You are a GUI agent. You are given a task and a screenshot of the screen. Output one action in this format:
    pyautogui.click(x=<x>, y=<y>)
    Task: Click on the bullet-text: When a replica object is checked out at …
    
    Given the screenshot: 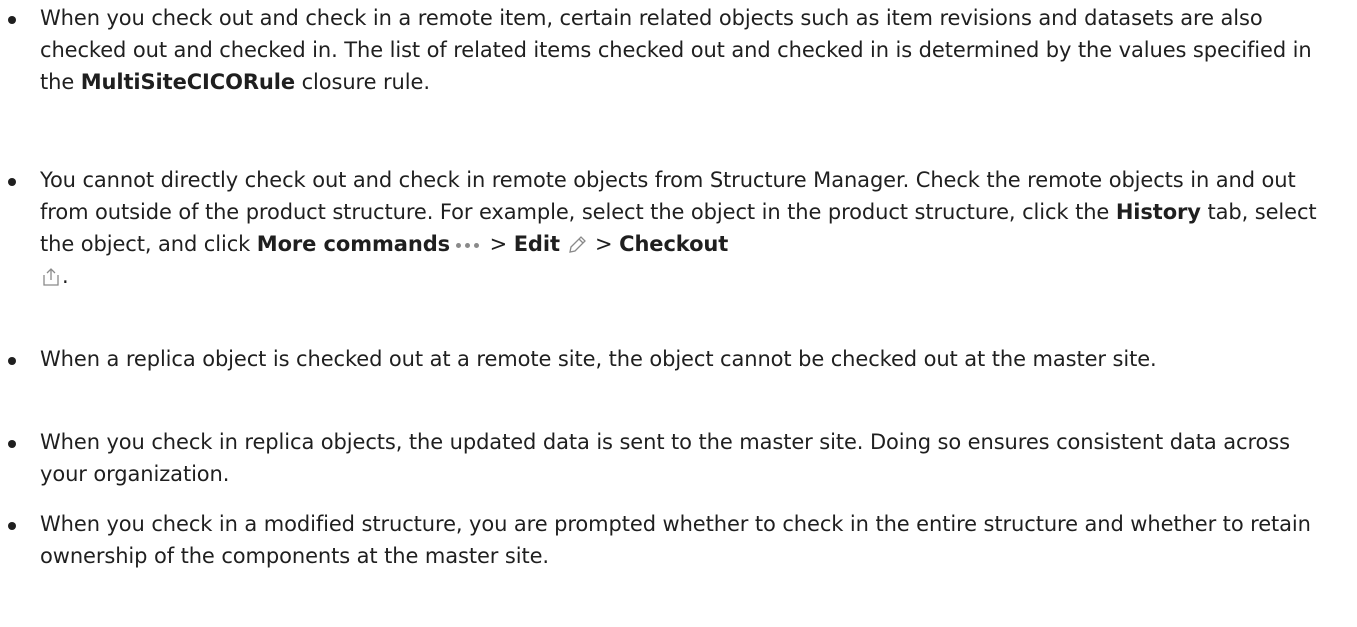 What is the action you would take?
    pyautogui.click(x=598, y=359)
    